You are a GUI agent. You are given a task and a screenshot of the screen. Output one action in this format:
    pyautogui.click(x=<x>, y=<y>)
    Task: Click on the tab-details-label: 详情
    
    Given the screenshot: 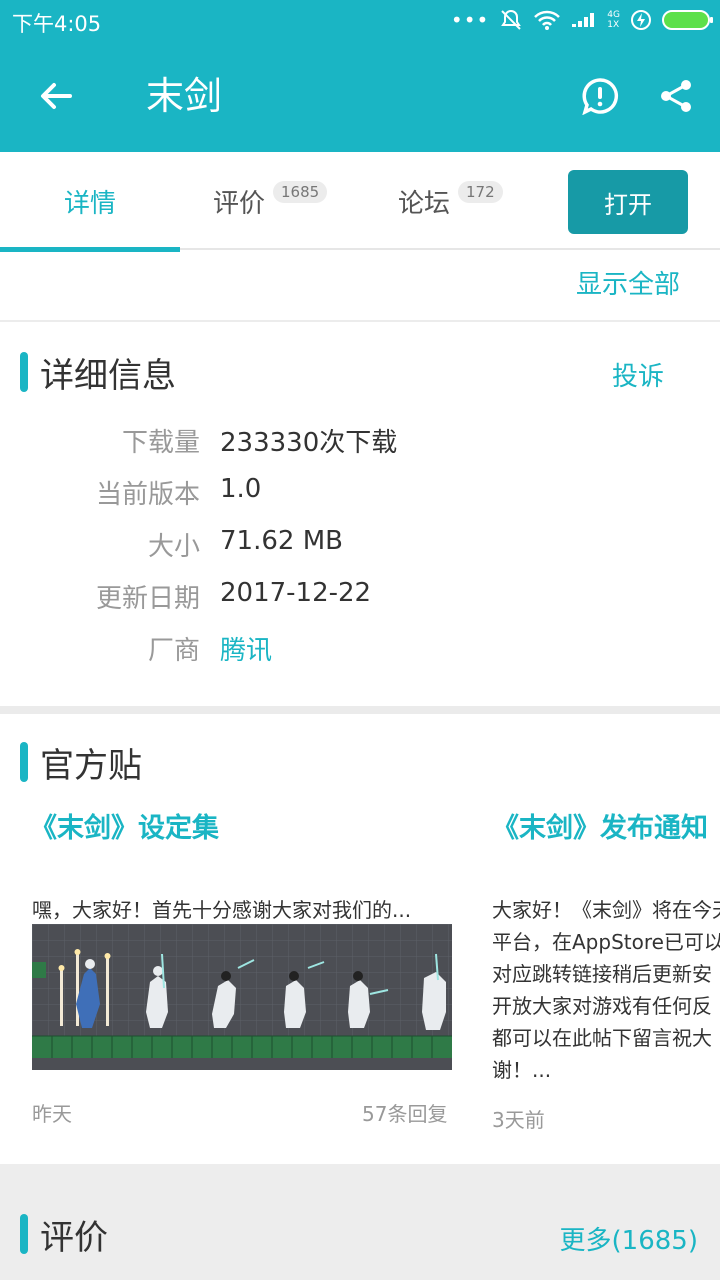 What is the action you would take?
    pyautogui.click(x=89, y=203)
    